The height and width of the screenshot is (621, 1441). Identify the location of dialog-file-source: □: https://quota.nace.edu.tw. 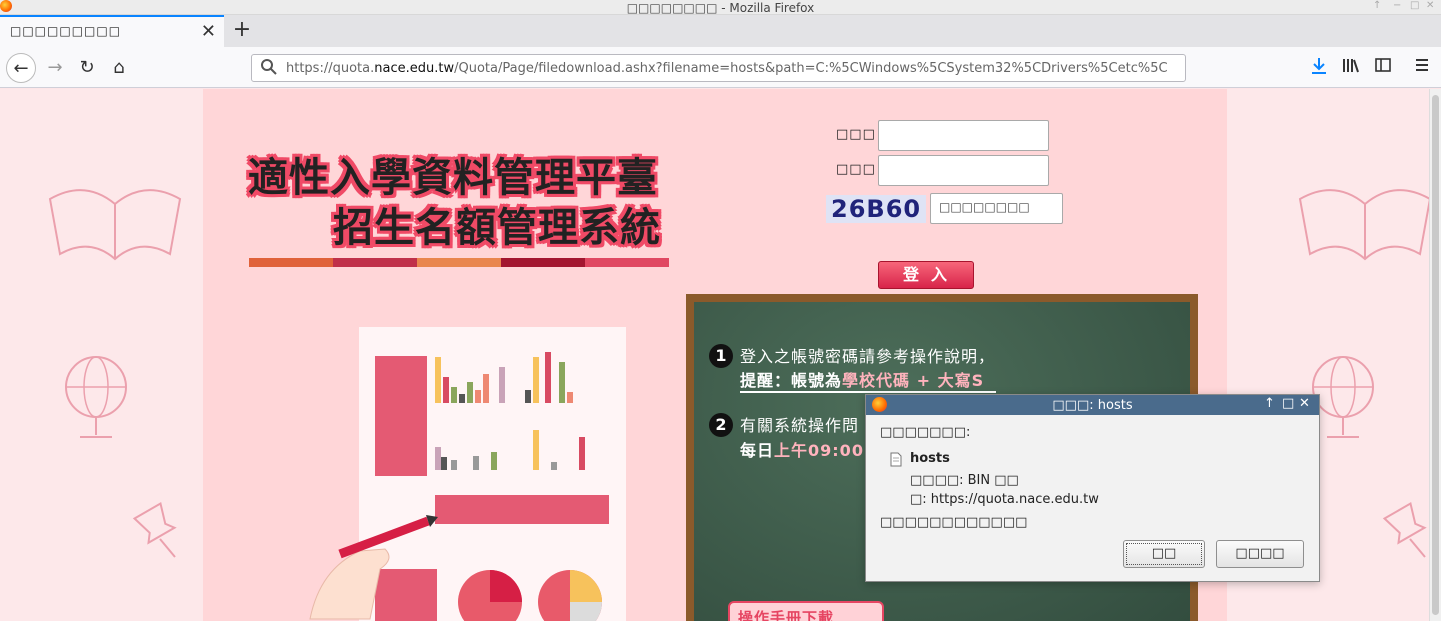
(1004, 499).